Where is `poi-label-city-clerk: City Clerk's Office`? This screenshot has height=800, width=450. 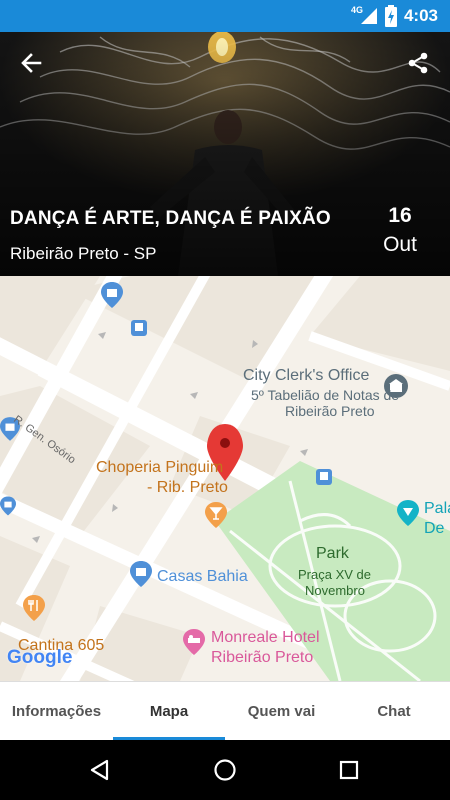
poi-label-city-clerk: City Clerk's Office is located at coordinates (306, 376).